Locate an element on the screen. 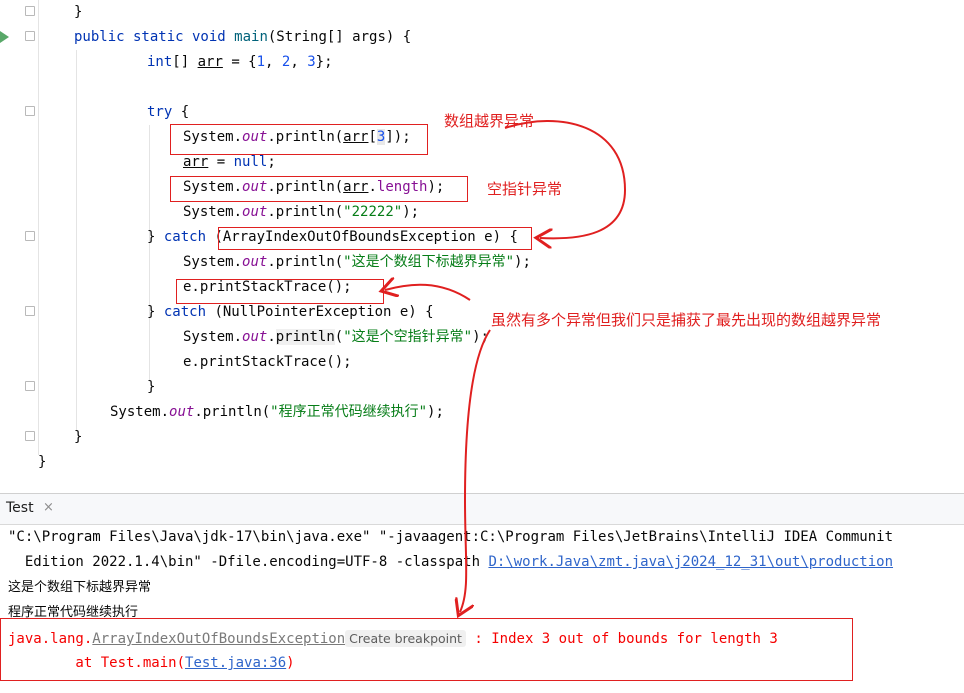 The image size is (964, 693). annotation-box-printstacktrace is located at coordinates (280, 291).